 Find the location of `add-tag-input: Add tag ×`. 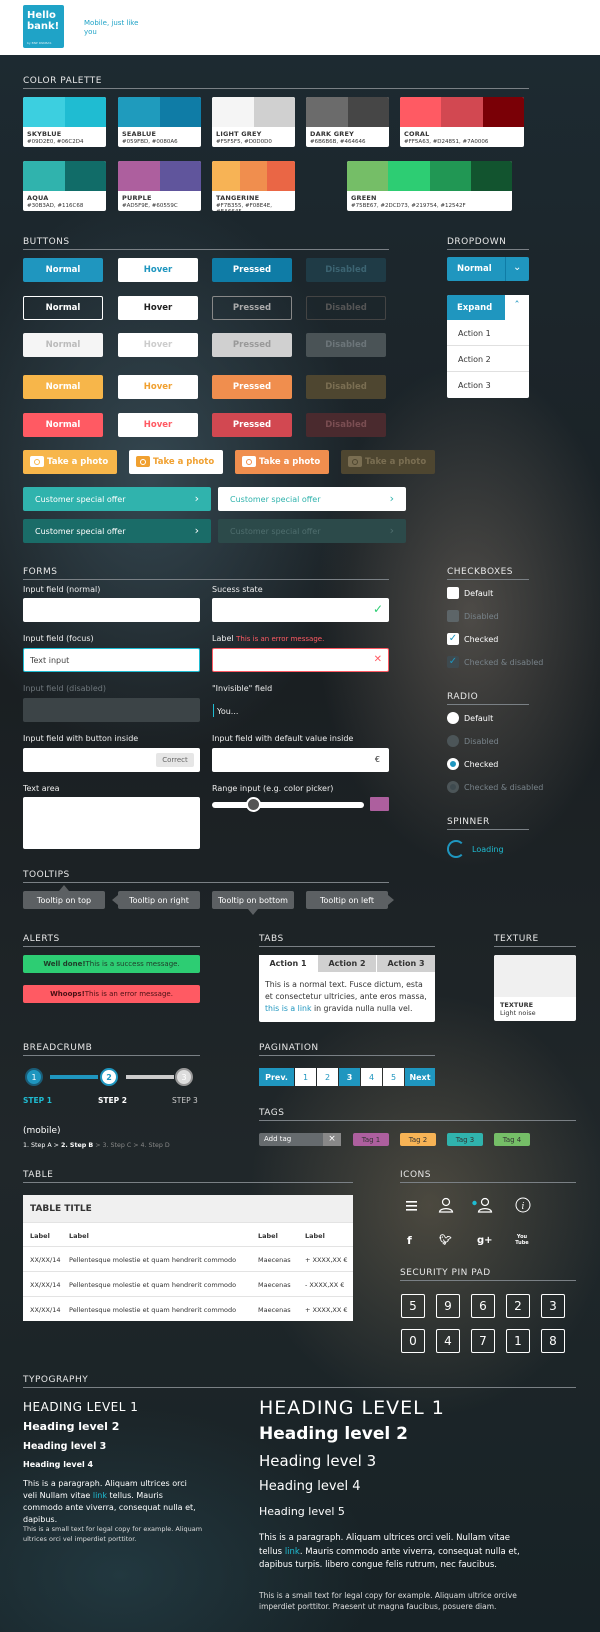

add-tag-input: Add tag × is located at coordinates (300, 1139).